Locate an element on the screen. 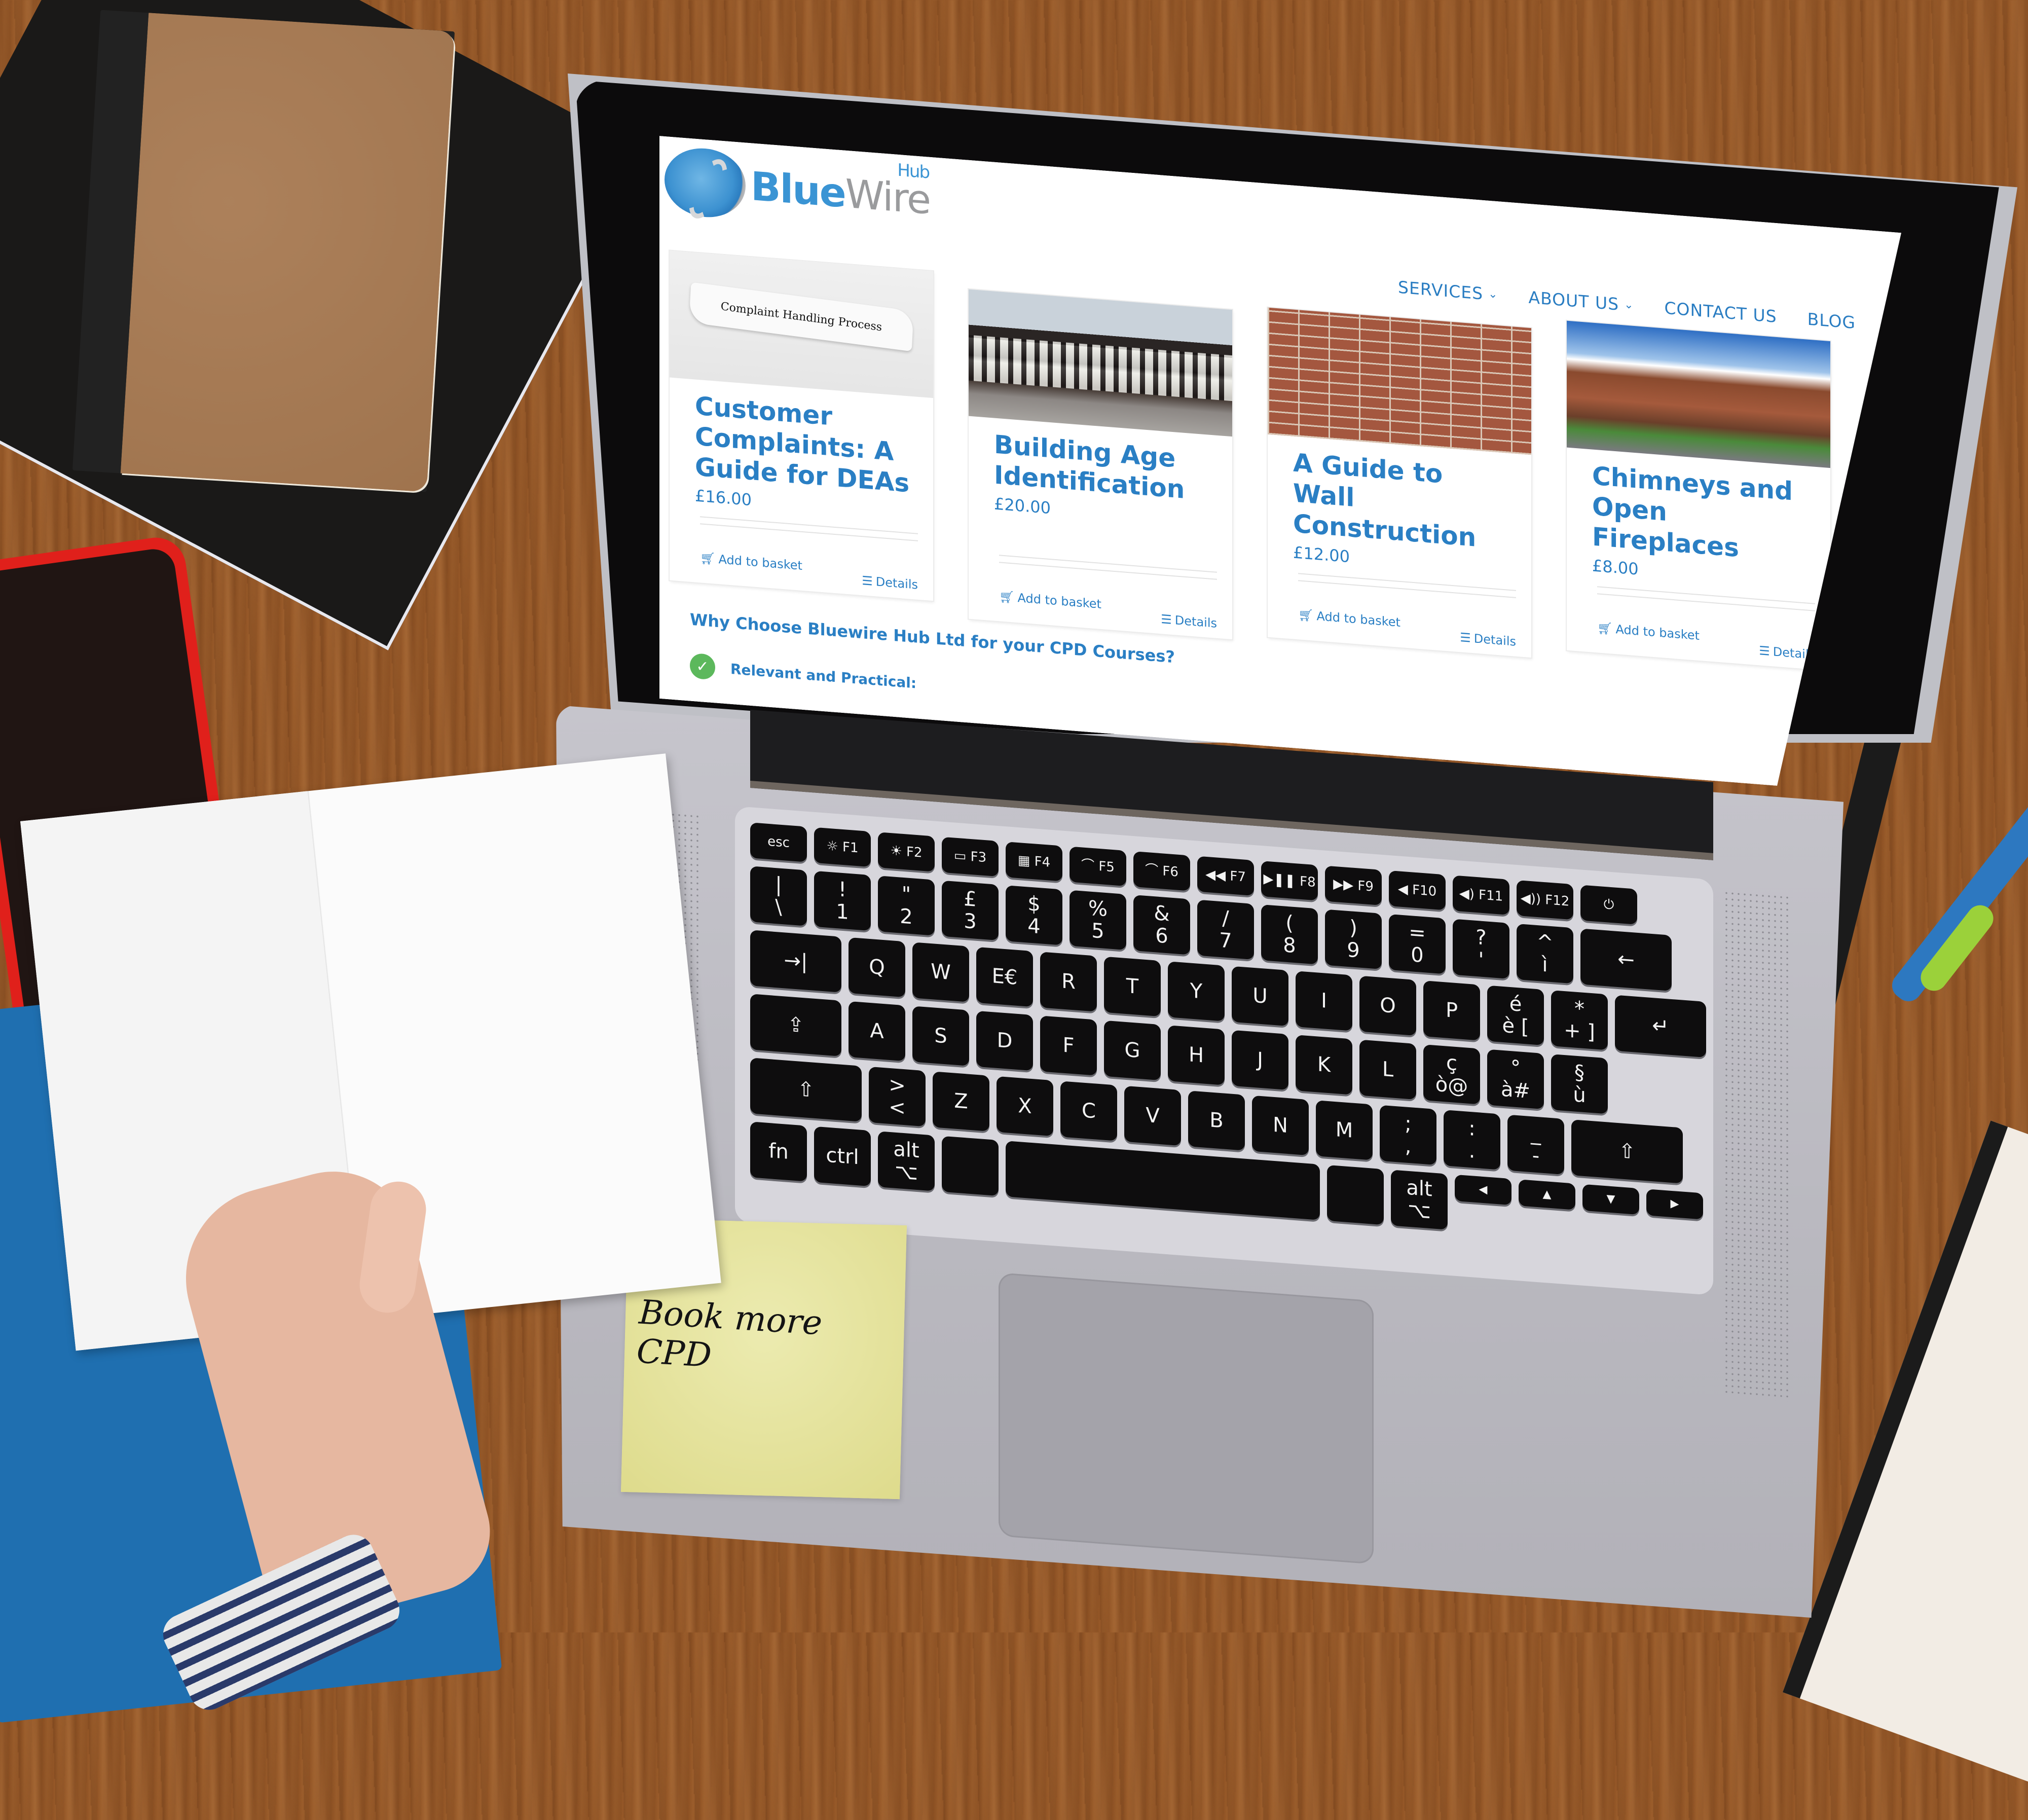  key: →| is located at coordinates (796, 962).